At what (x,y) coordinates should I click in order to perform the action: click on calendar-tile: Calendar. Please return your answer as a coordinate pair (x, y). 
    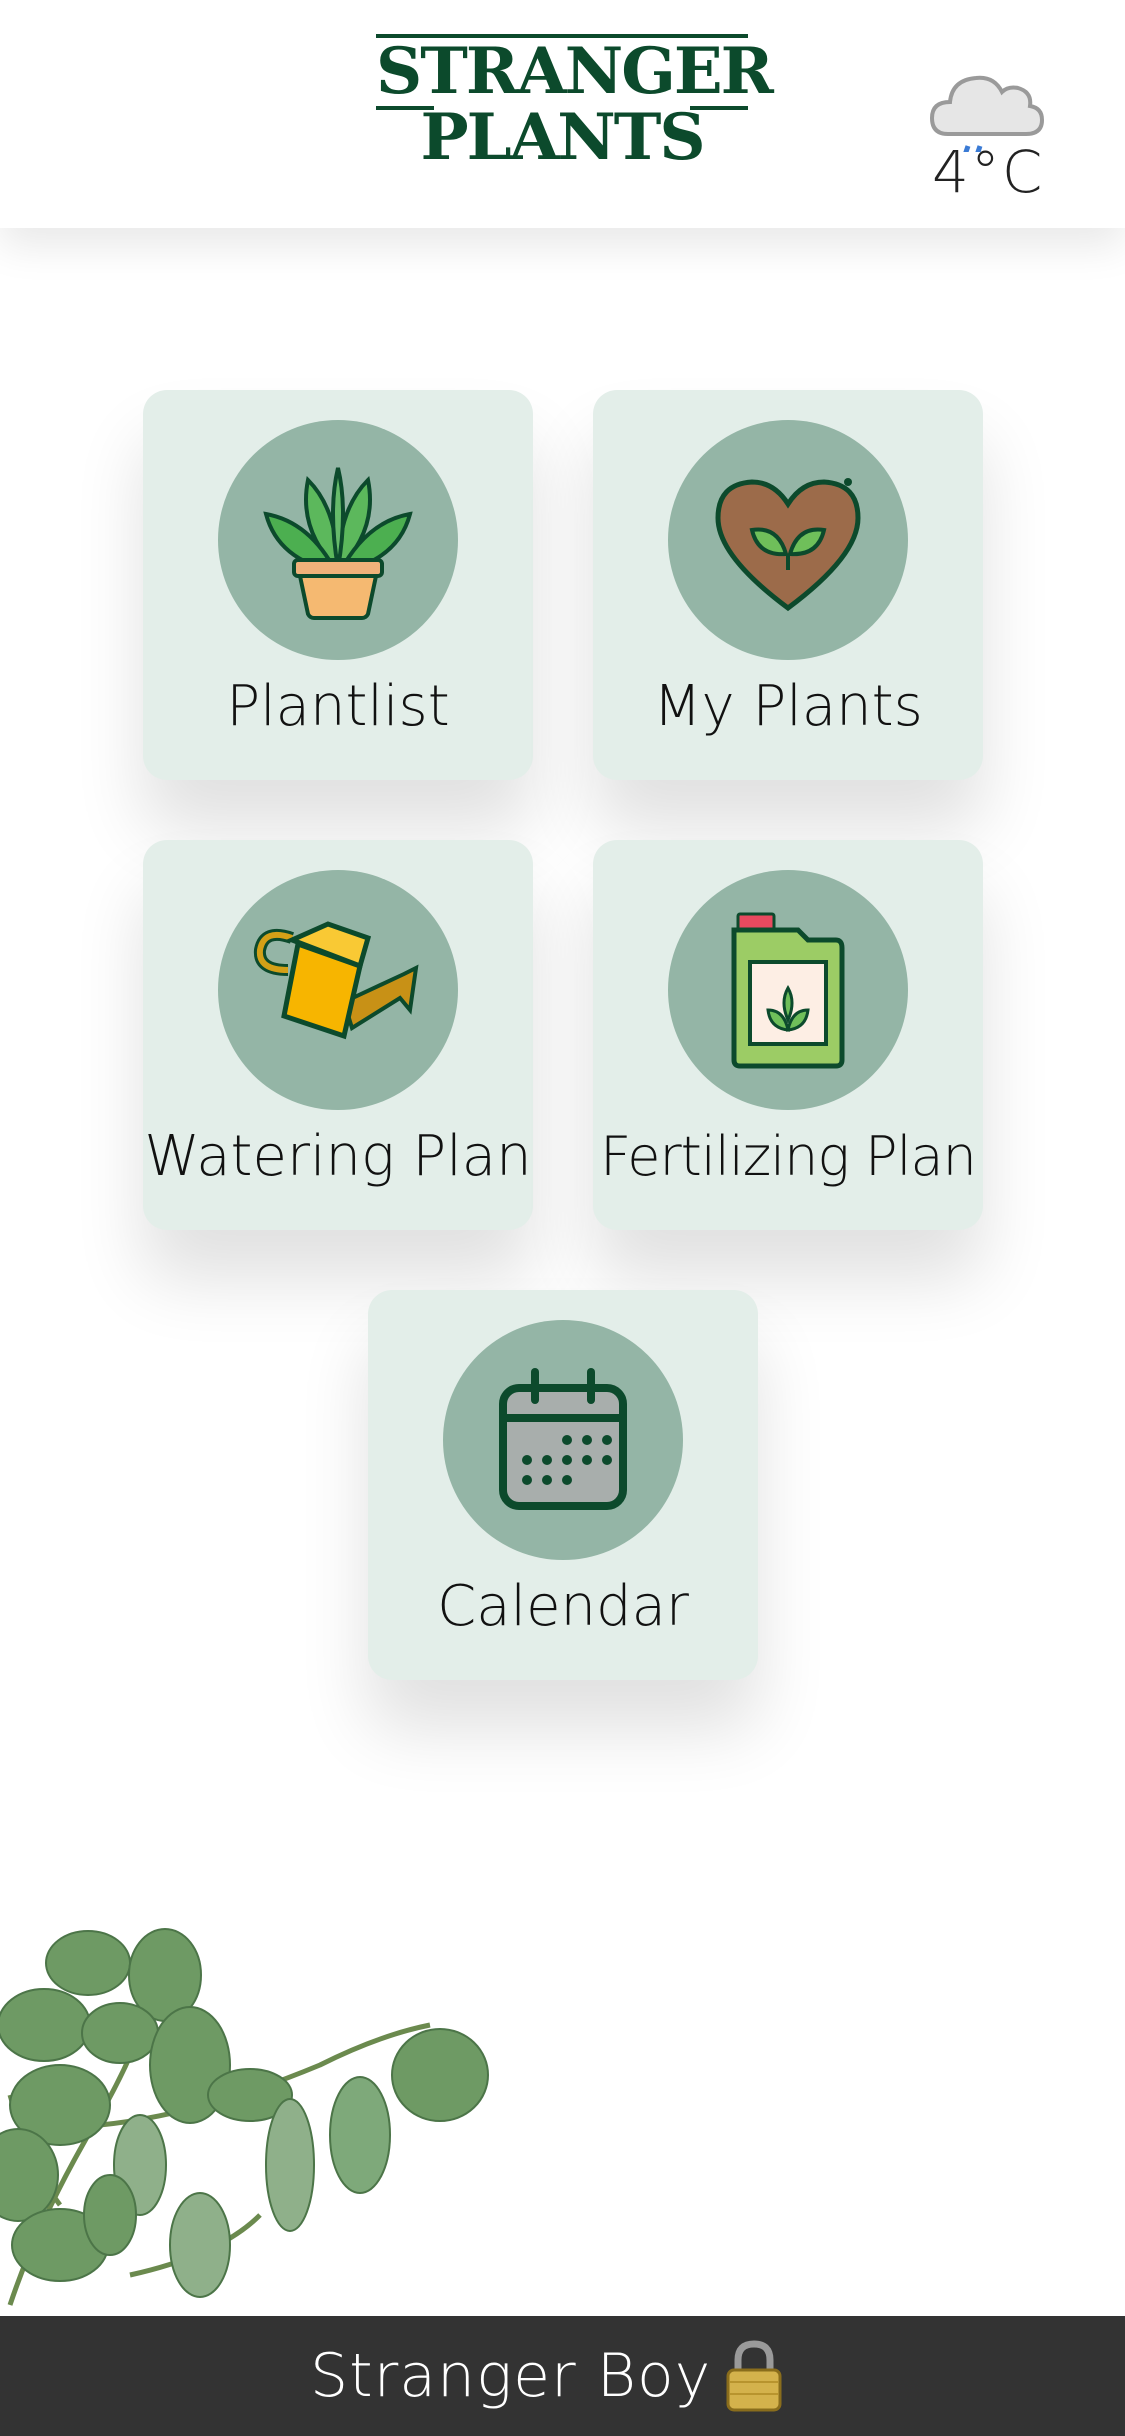
    Looking at the image, I should click on (563, 1485).